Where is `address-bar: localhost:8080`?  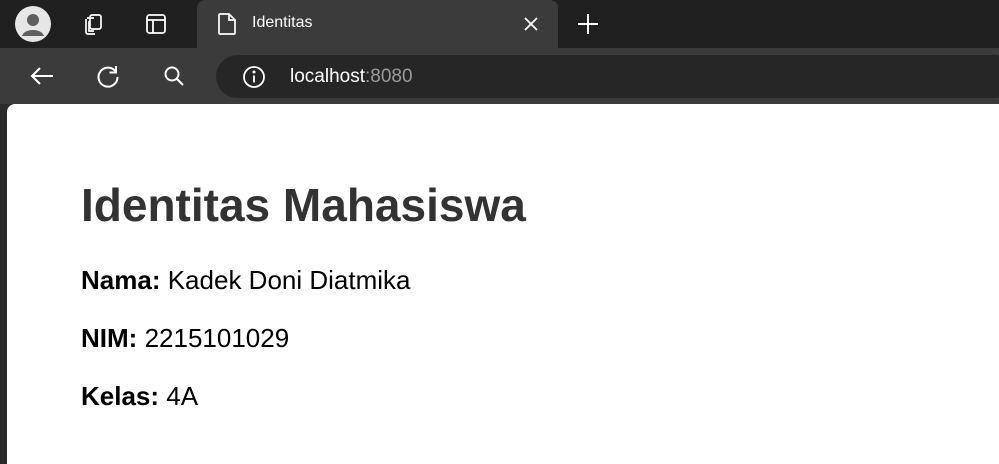 address-bar: localhost:8080 is located at coordinates (607, 76).